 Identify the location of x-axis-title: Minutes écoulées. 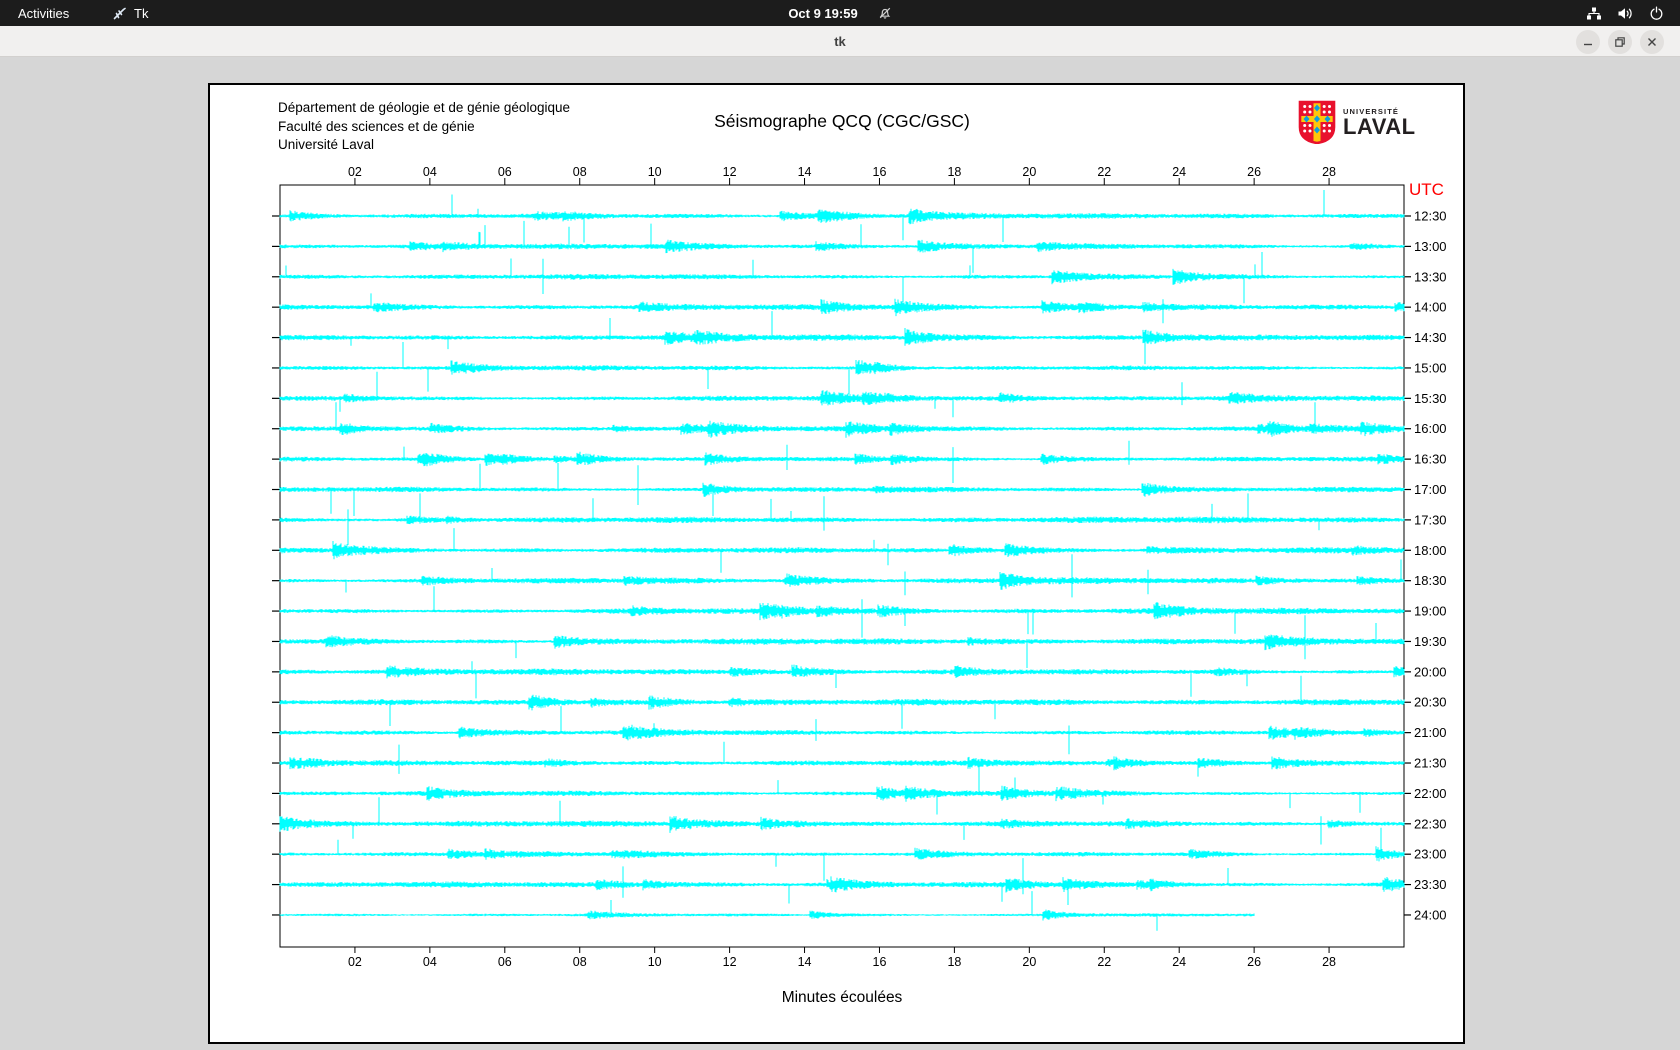
(842, 997).